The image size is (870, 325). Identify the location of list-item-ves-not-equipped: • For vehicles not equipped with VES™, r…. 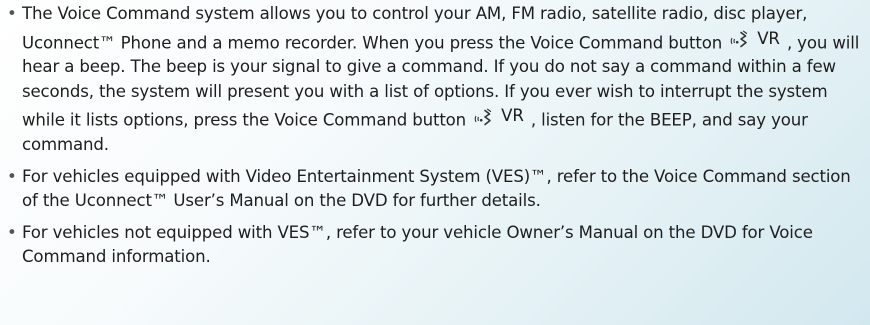
(435, 245).